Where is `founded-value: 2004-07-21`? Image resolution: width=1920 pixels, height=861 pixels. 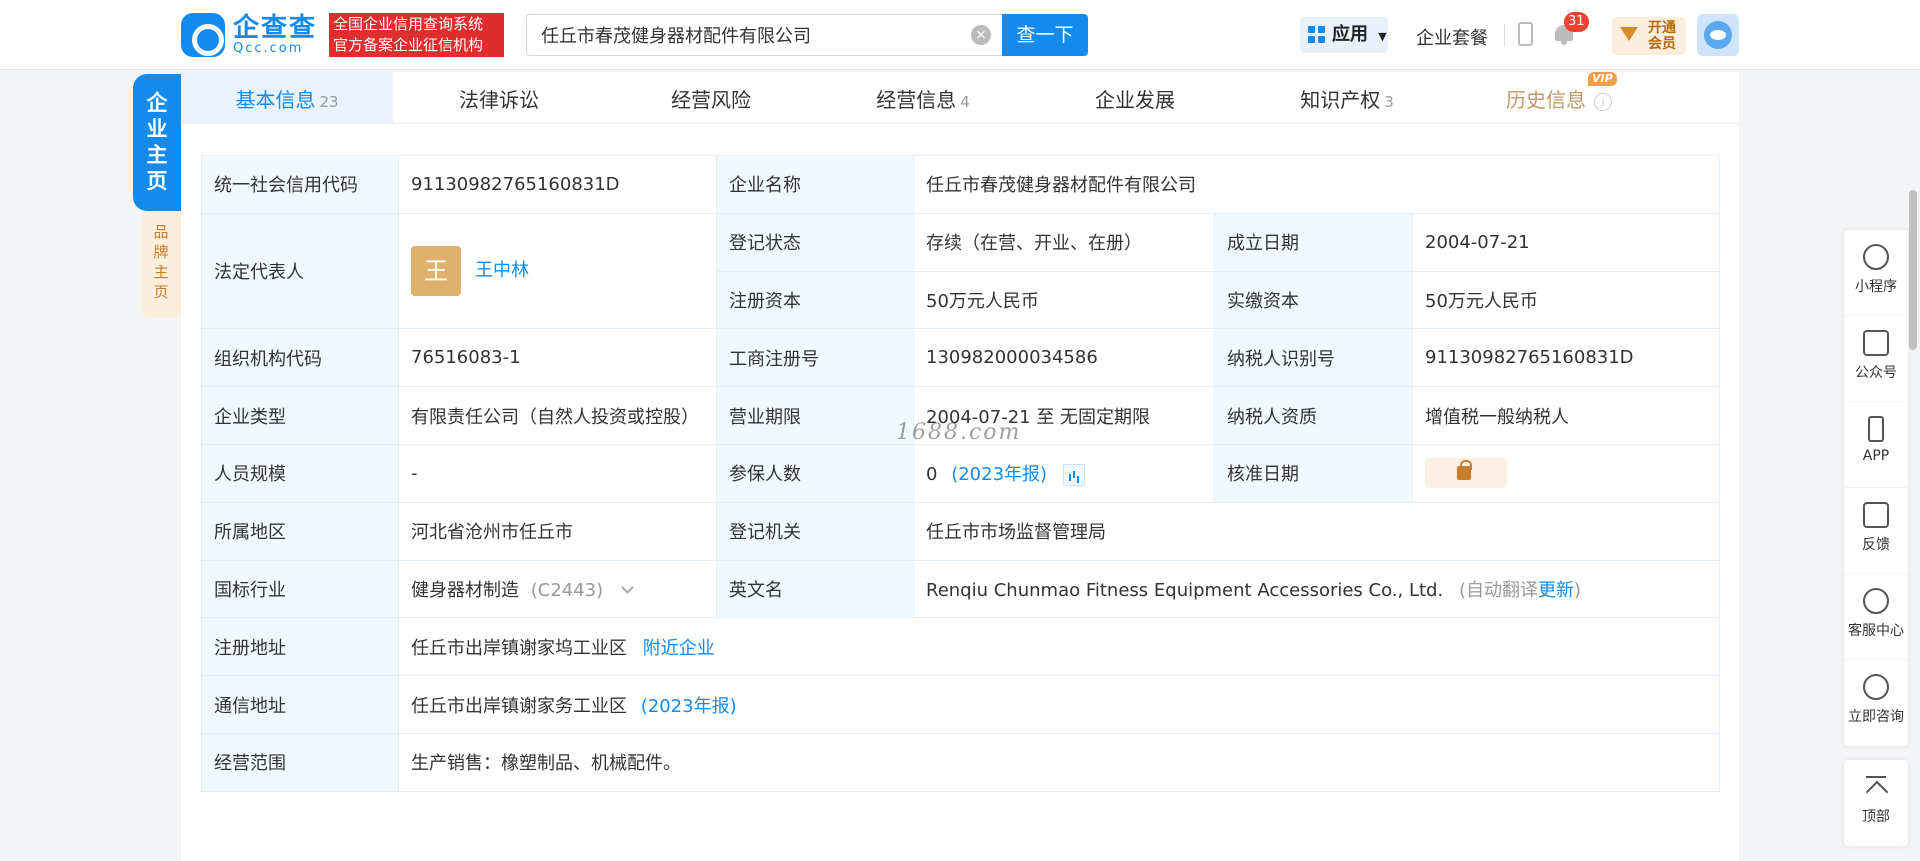 founded-value: 2004-07-21 is located at coordinates (1566, 242).